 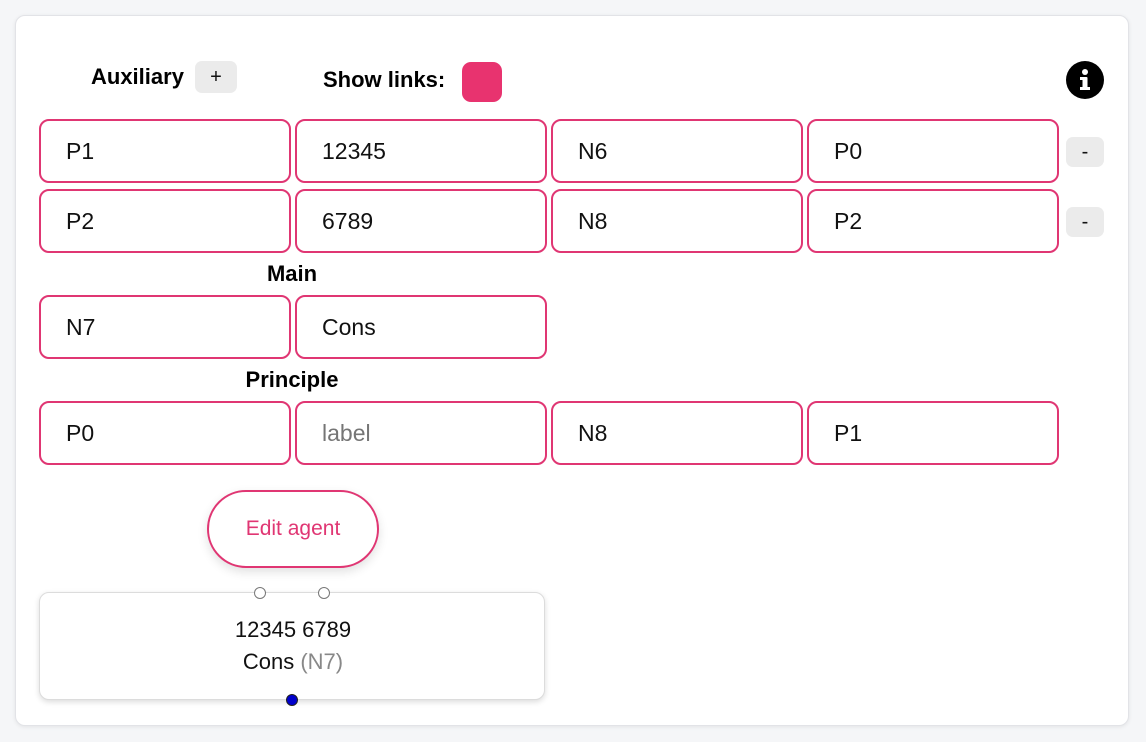 I want to click on principal-port, so click(x=292, y=700).